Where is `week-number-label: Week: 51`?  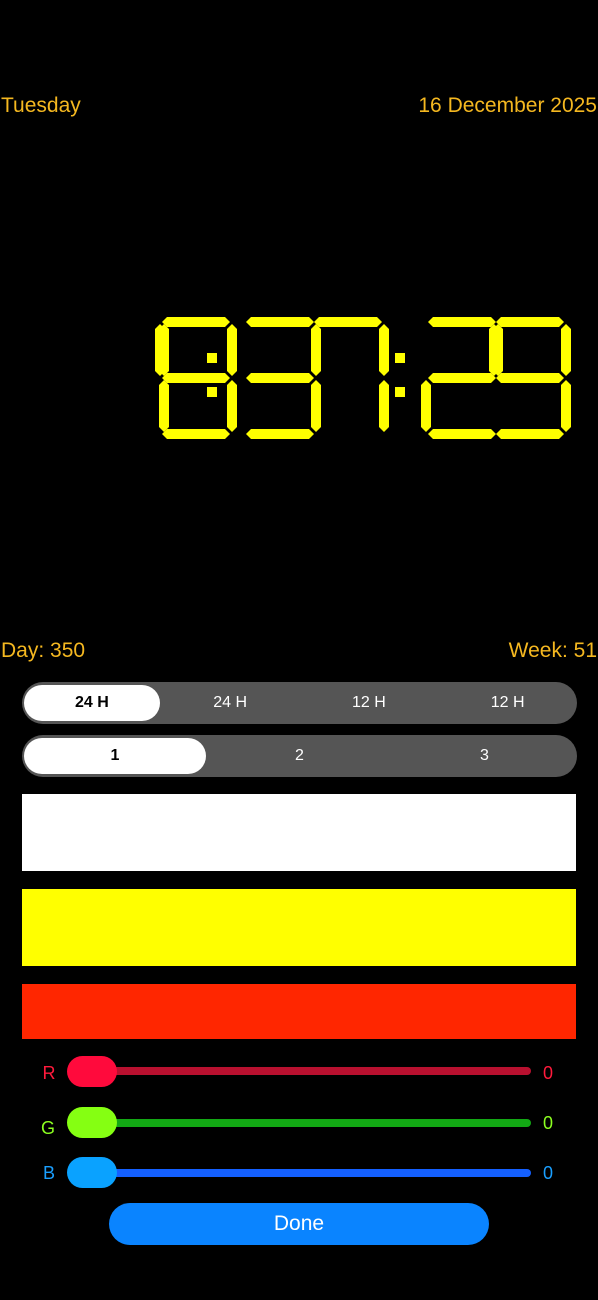 week-number-label: Week: 51 is located at coordinates (552, 650).